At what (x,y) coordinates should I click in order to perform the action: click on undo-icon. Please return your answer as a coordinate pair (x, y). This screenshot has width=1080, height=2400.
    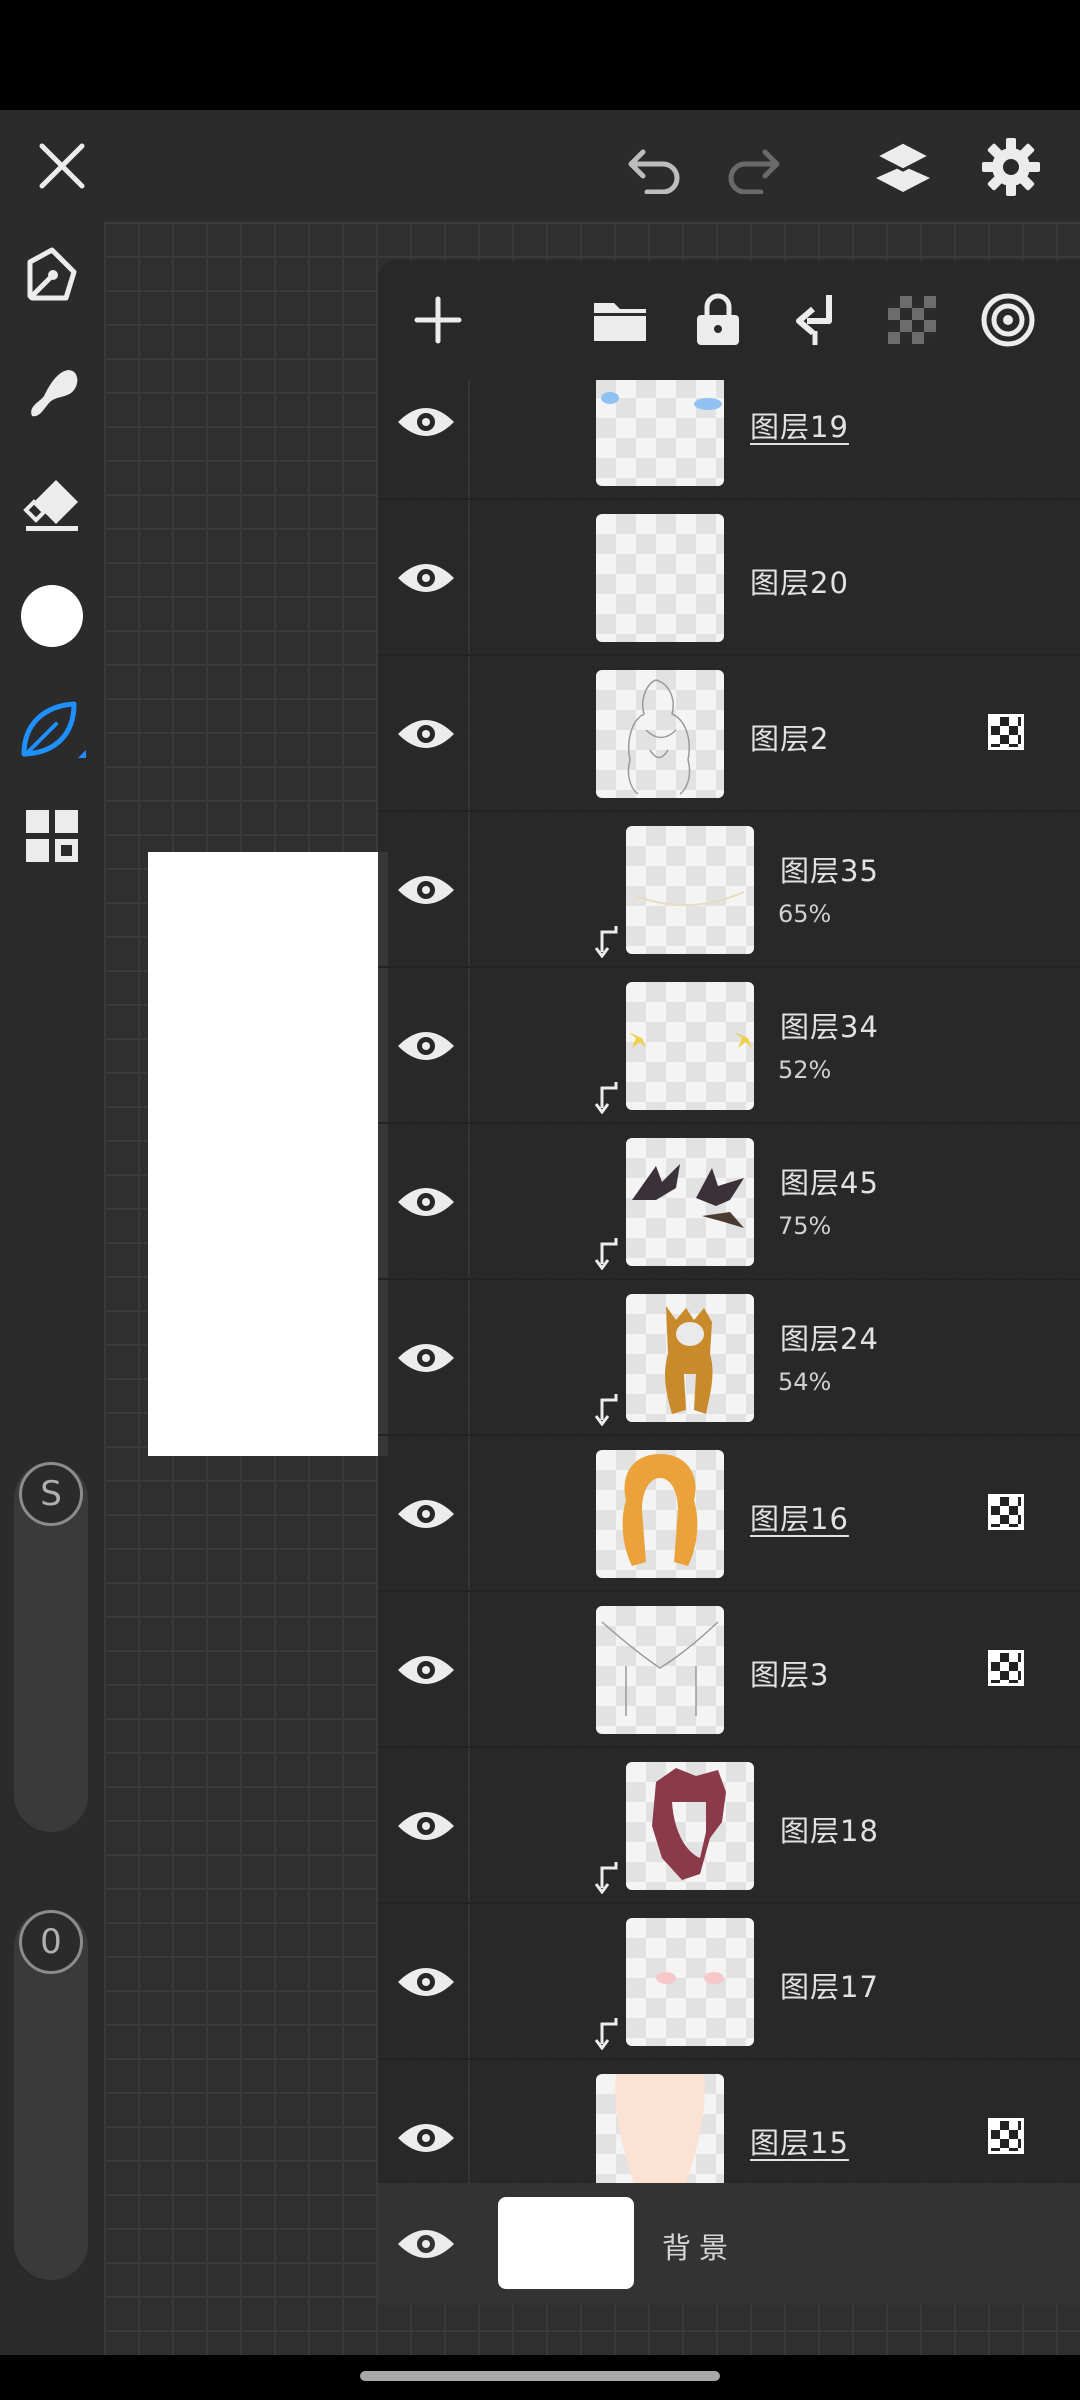
    Looking at the image, I should click on (655, 168).